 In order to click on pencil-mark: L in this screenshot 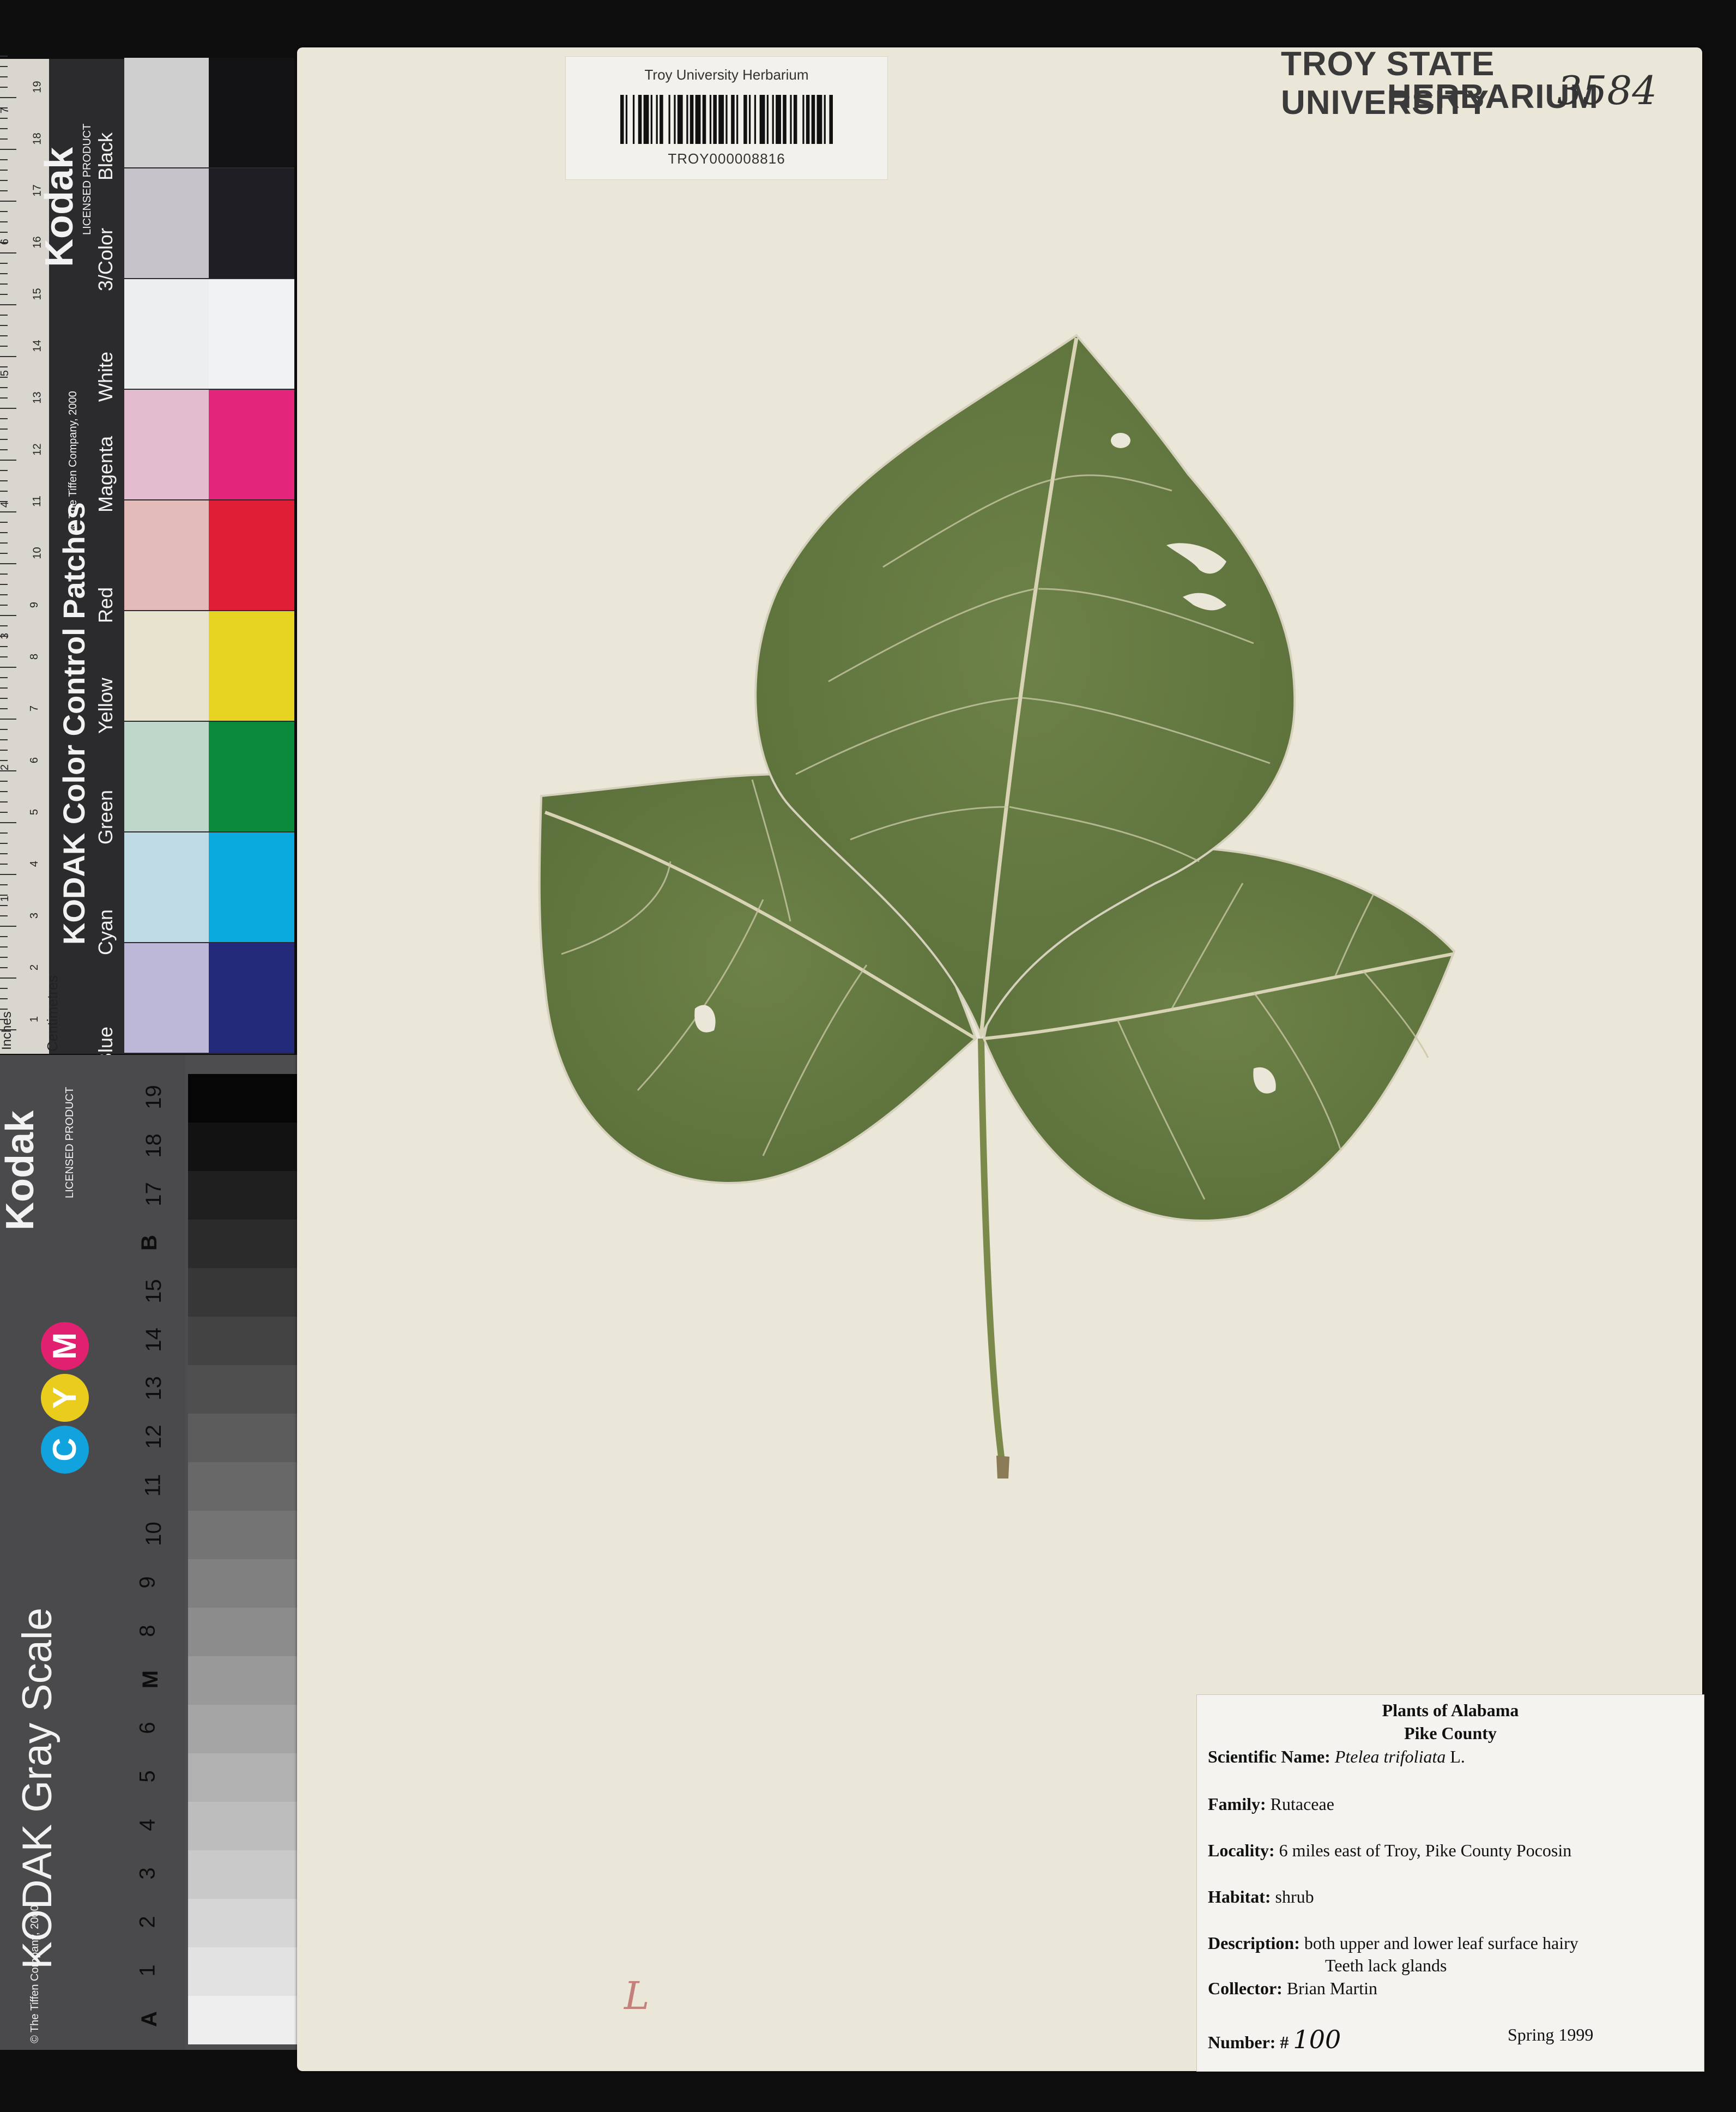, I will do `click(637, 1996)`.